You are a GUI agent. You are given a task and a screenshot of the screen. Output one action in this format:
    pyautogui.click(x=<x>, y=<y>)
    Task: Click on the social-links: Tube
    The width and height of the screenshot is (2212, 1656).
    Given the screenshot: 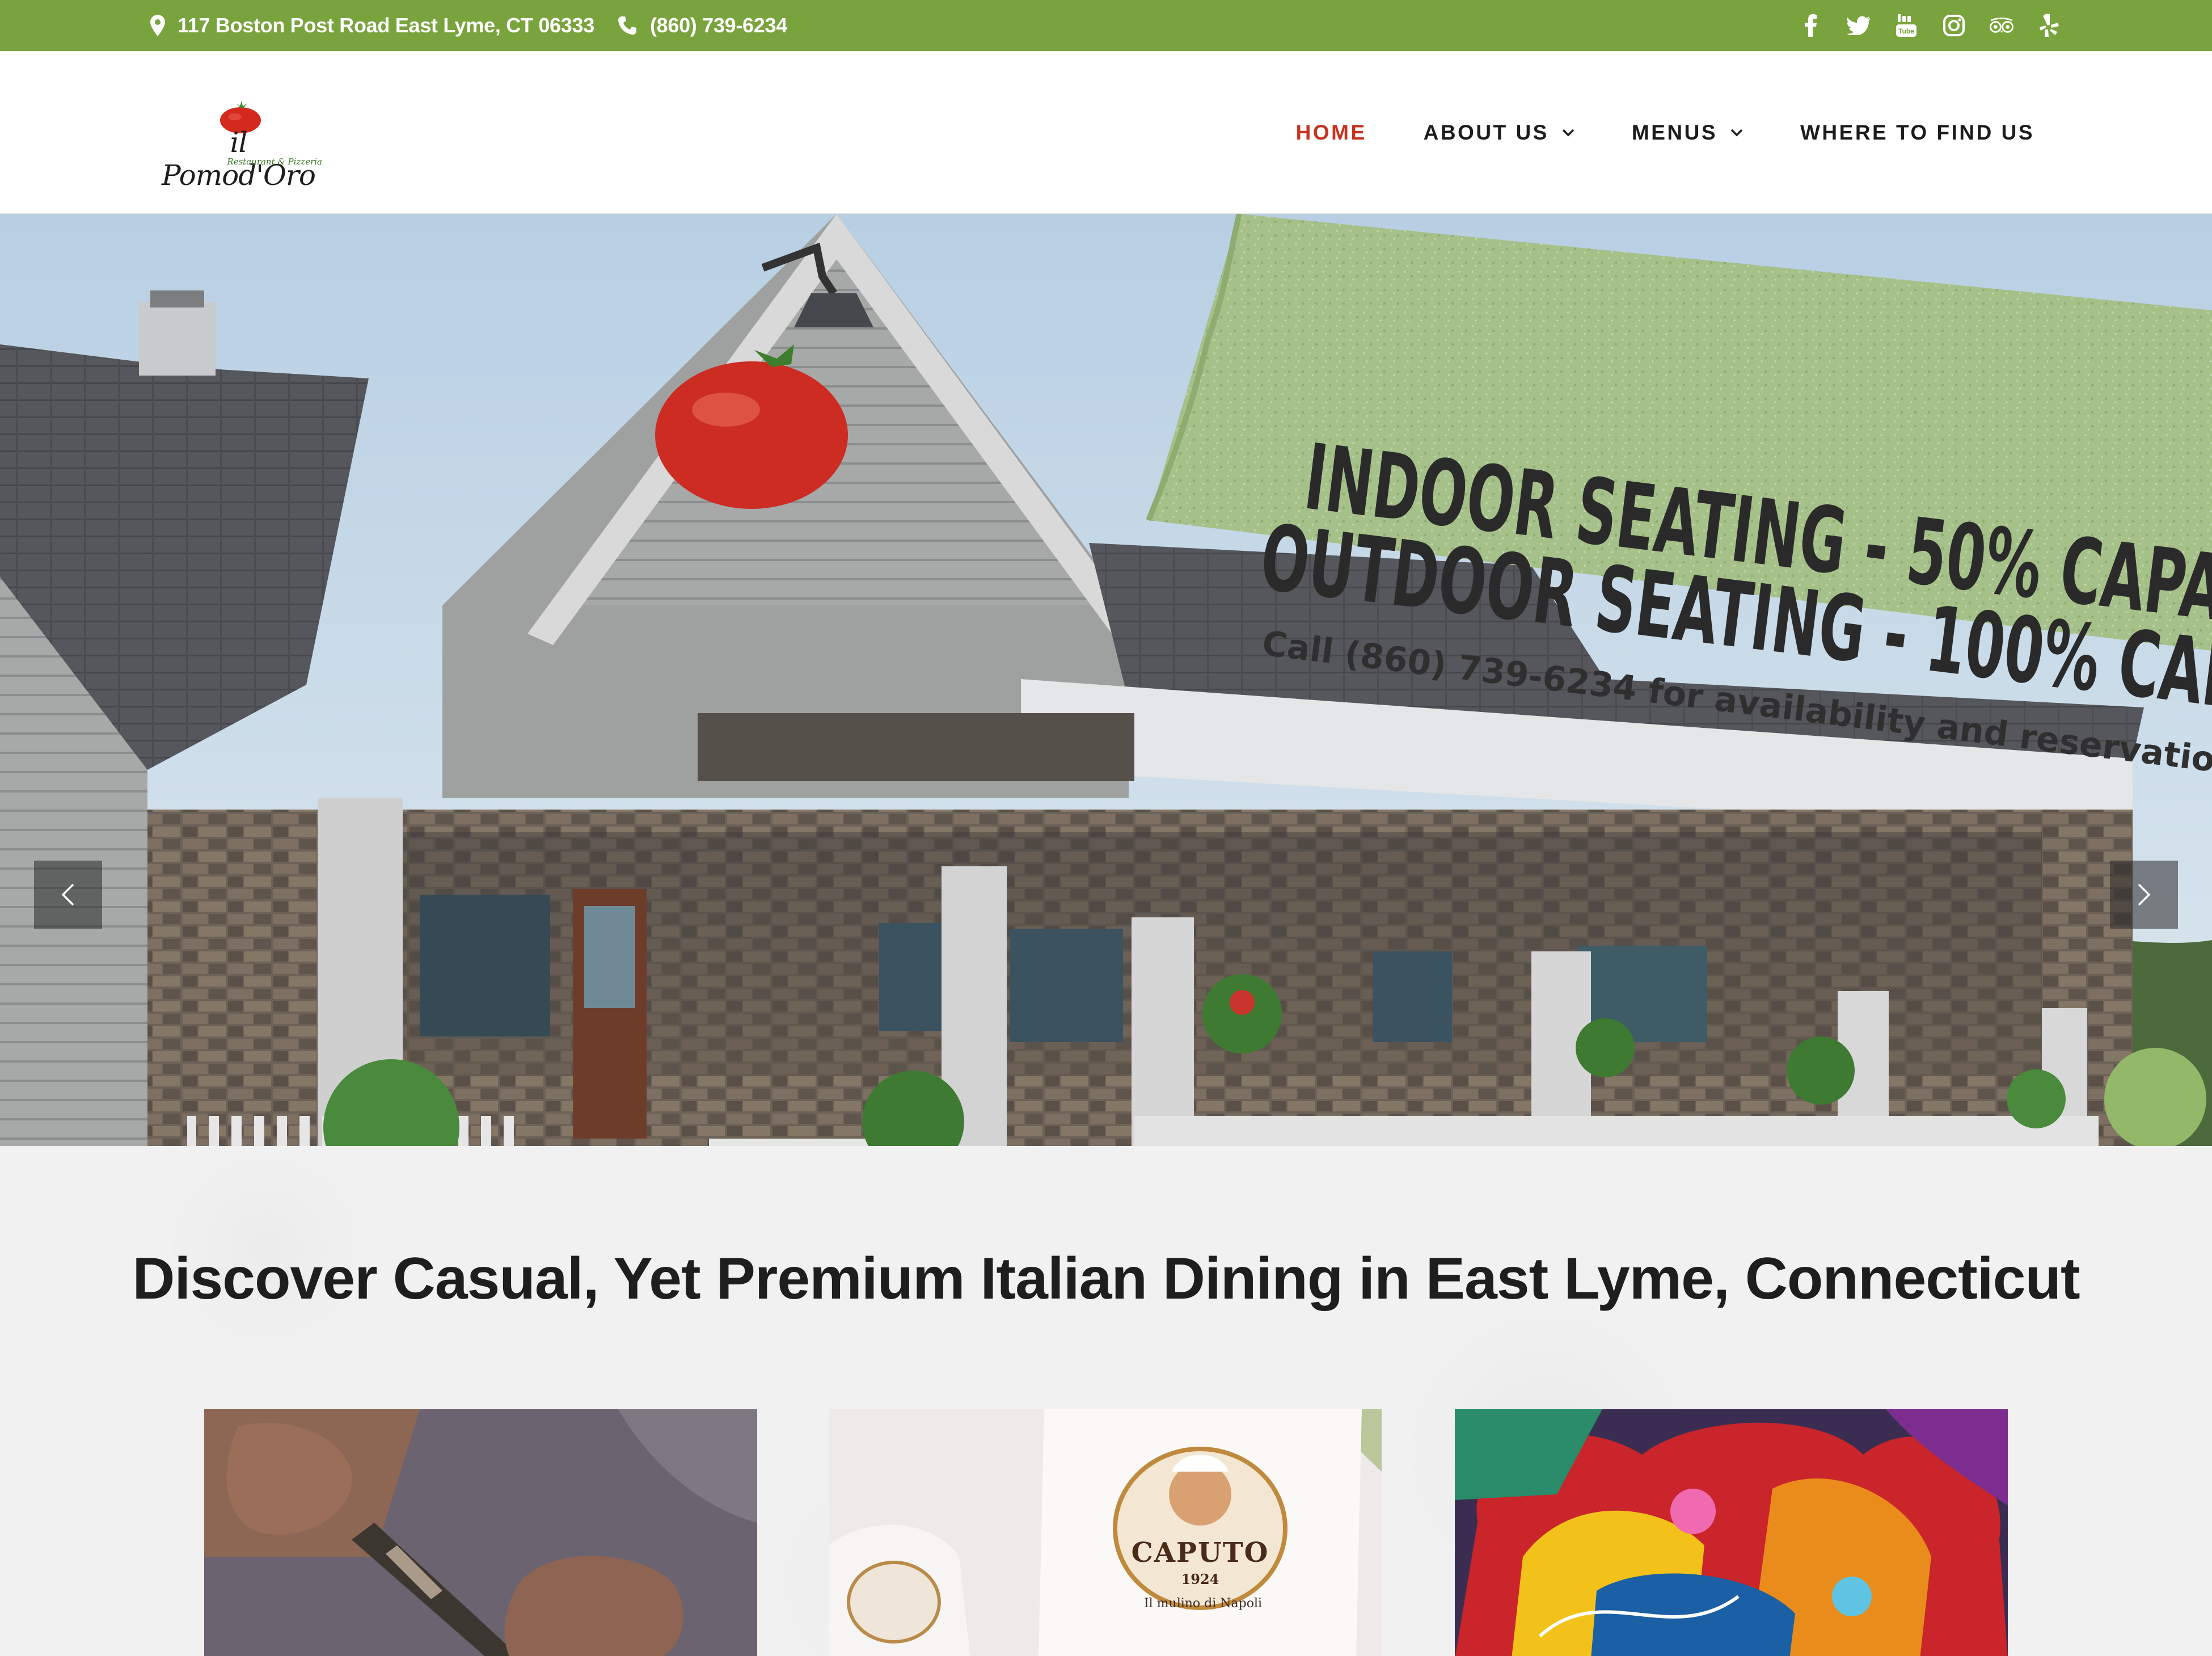 What is the action you would take?
    pyautogui.click(x=1930, y=25)
    